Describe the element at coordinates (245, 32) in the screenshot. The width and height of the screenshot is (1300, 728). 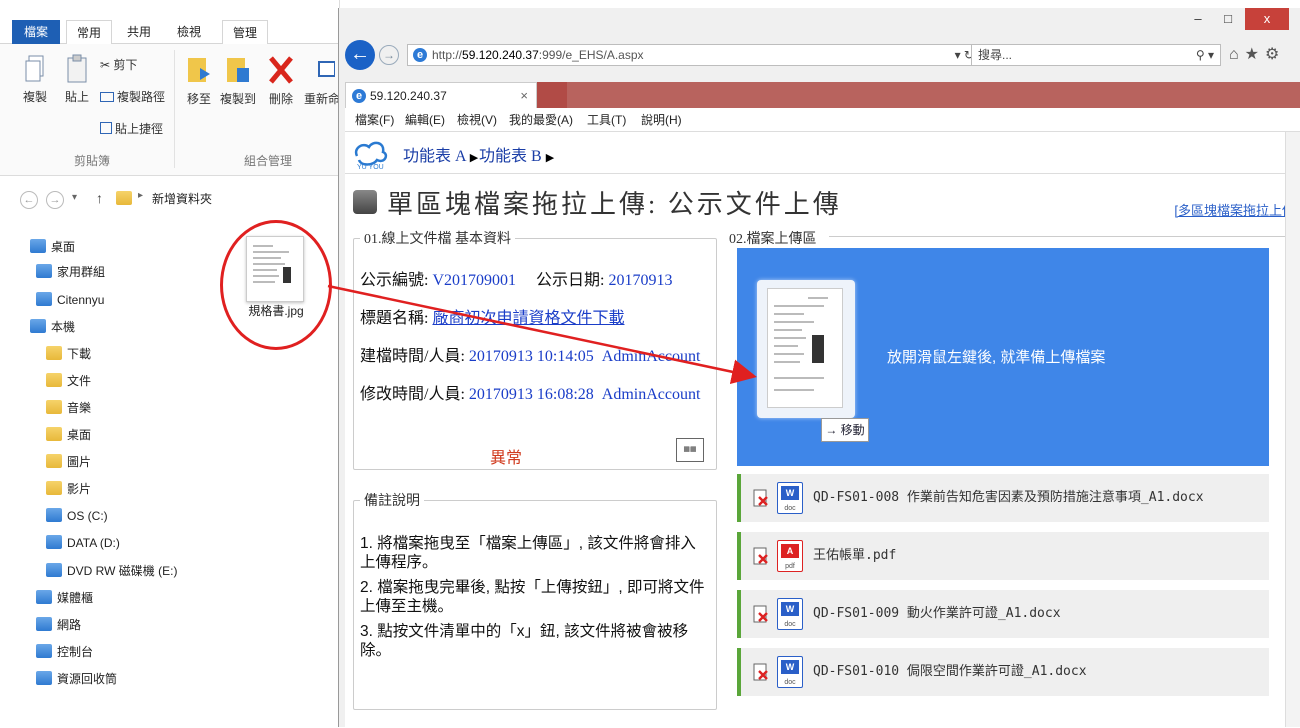
I see `tab-manage: 管理` at that location.